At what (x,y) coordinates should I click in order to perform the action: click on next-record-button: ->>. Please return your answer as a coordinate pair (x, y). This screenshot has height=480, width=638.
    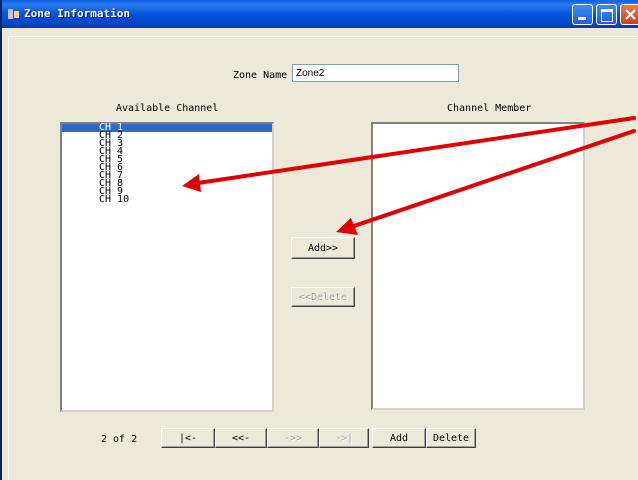
    Looking at the image, I should click on (293, 438).